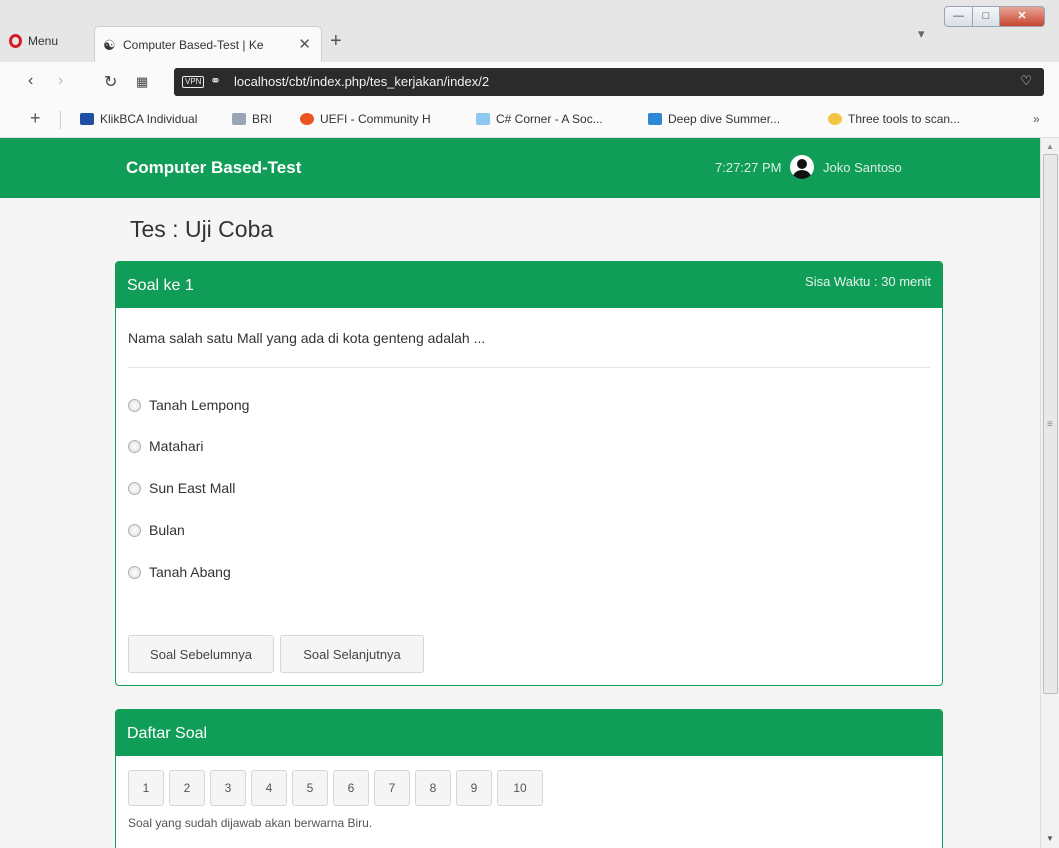 This screenshot has width=1059, height=848. Describe the element at coordinates (483, 119) in the screenshot. I see `csharp-icon` at that location.